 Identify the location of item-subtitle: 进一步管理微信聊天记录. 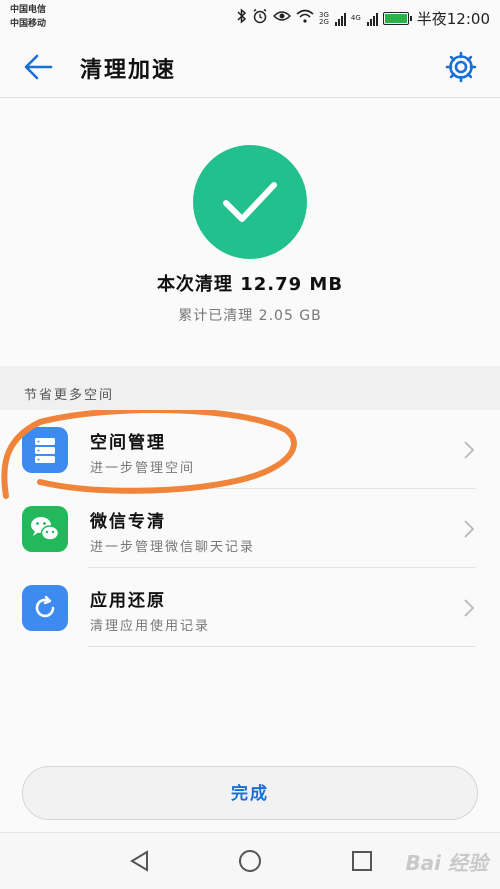
(173, 547).